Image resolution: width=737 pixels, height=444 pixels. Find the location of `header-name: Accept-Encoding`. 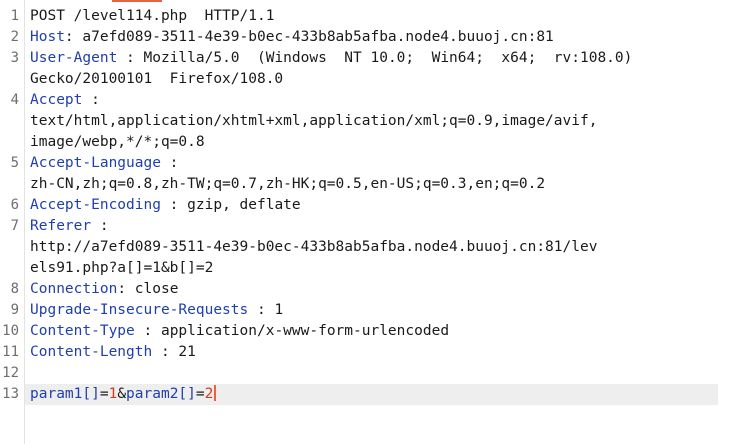

header-name: Accept-Encoding is located at coordinates (95, 205).